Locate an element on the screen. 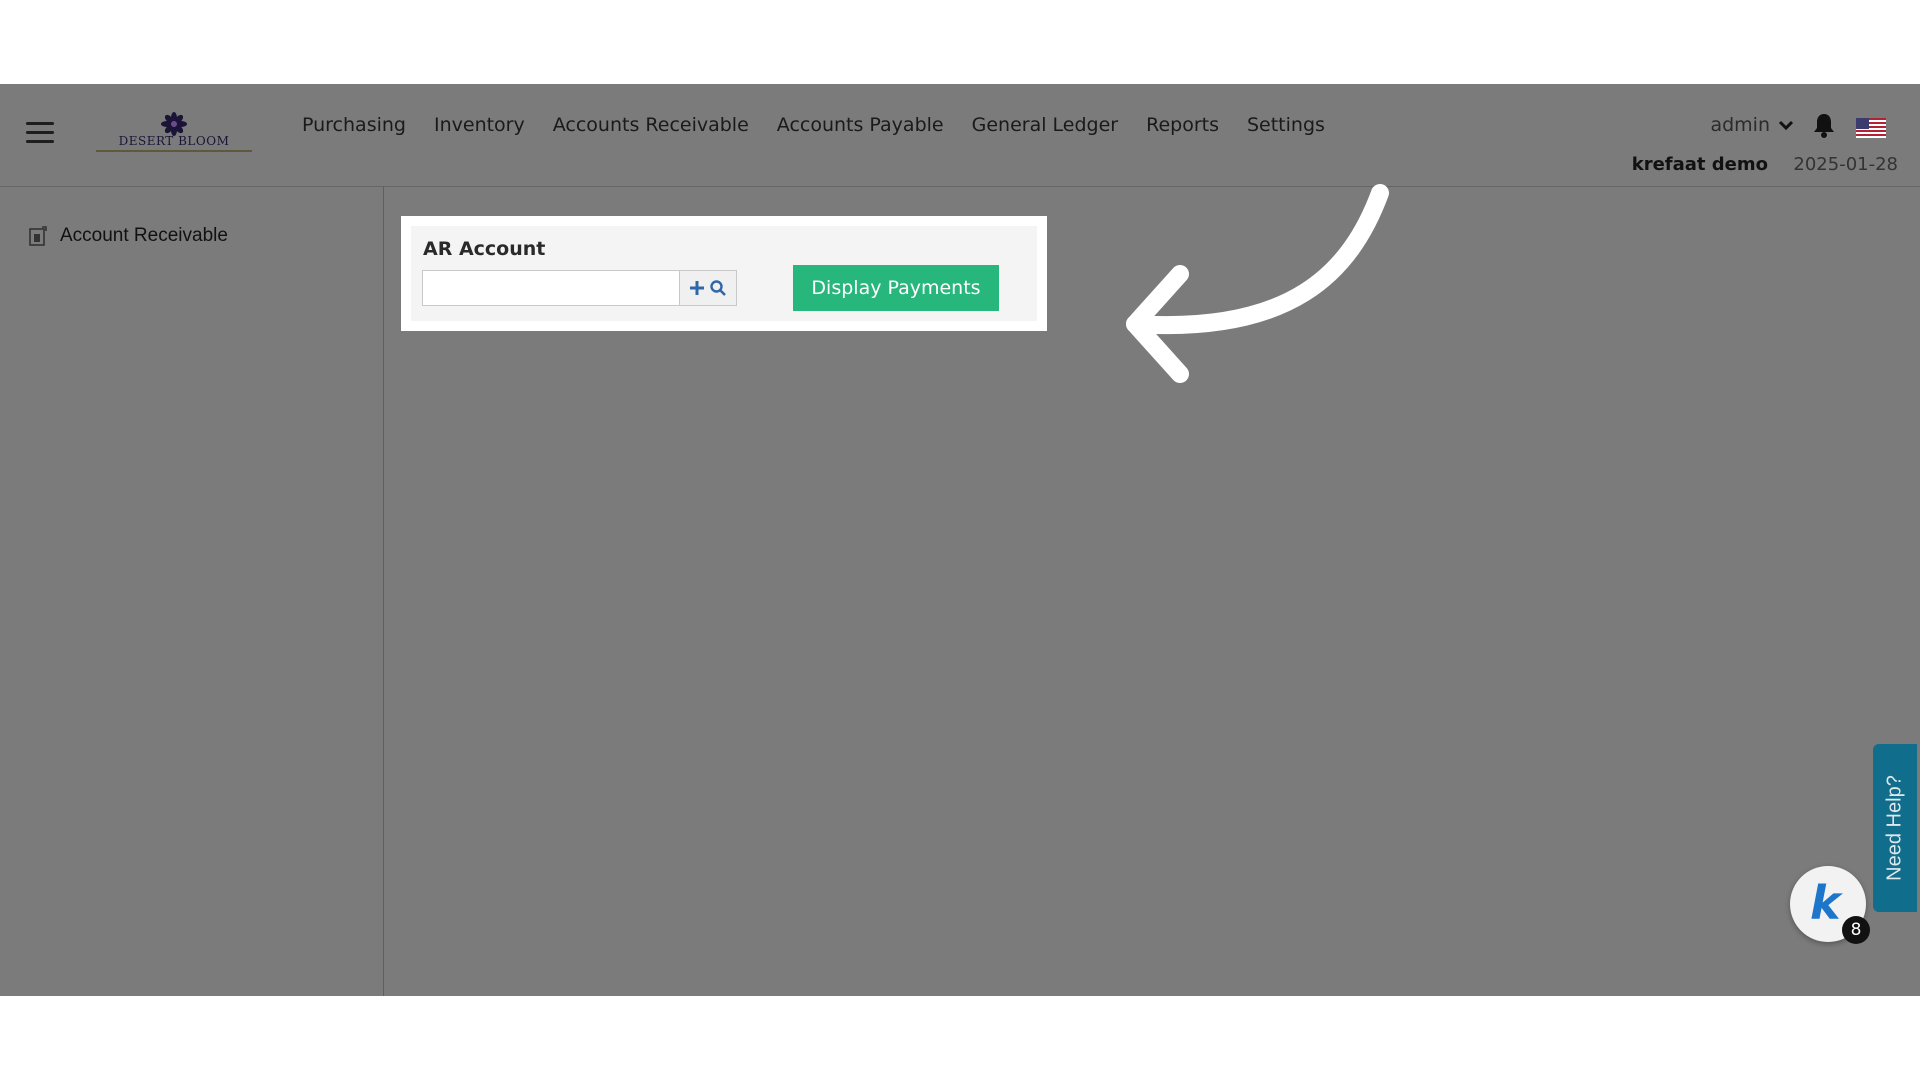 Image resolution: width=1920 pixels, height=1080 pixels. sidebar: Account Receivable is located at coordinates (192, 591).